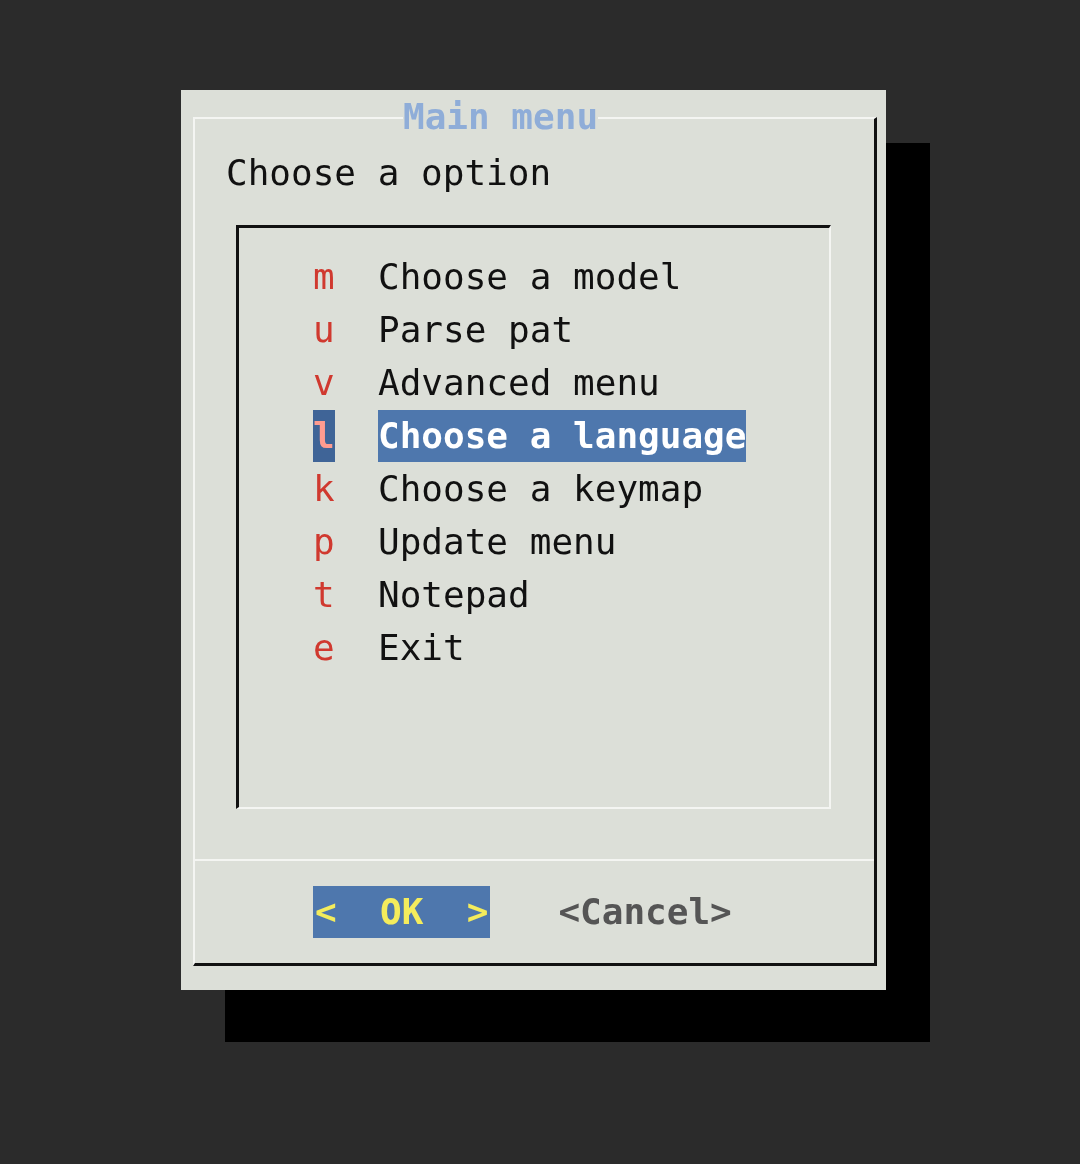  I want to click on menu-item: p Update menu, so click(571, 541).